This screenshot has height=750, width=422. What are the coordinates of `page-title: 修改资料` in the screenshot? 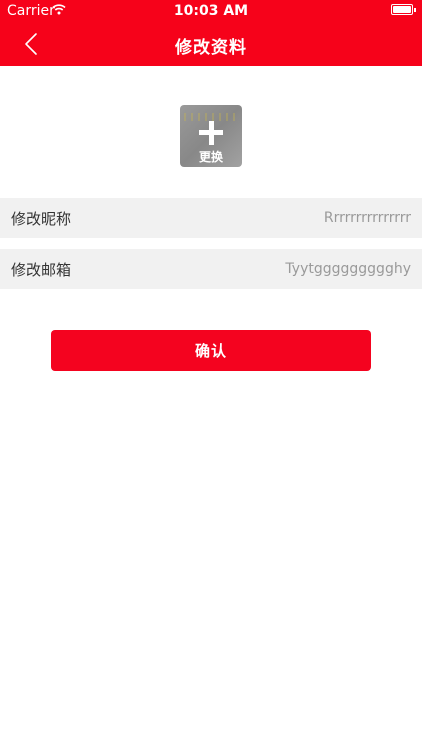 It's located at (211, 48).